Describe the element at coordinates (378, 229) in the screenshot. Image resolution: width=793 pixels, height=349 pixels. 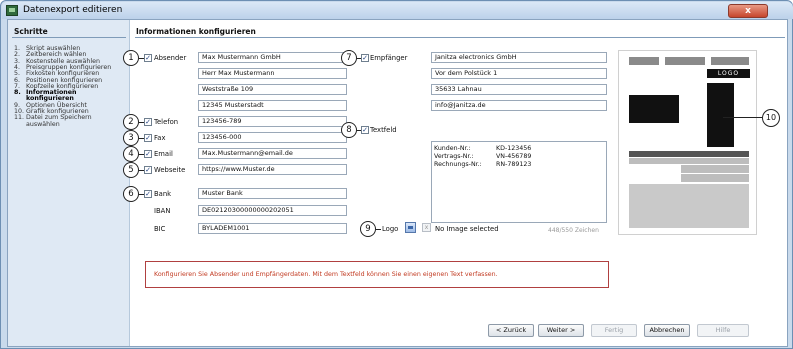
I see `callout-9-line` at that location.